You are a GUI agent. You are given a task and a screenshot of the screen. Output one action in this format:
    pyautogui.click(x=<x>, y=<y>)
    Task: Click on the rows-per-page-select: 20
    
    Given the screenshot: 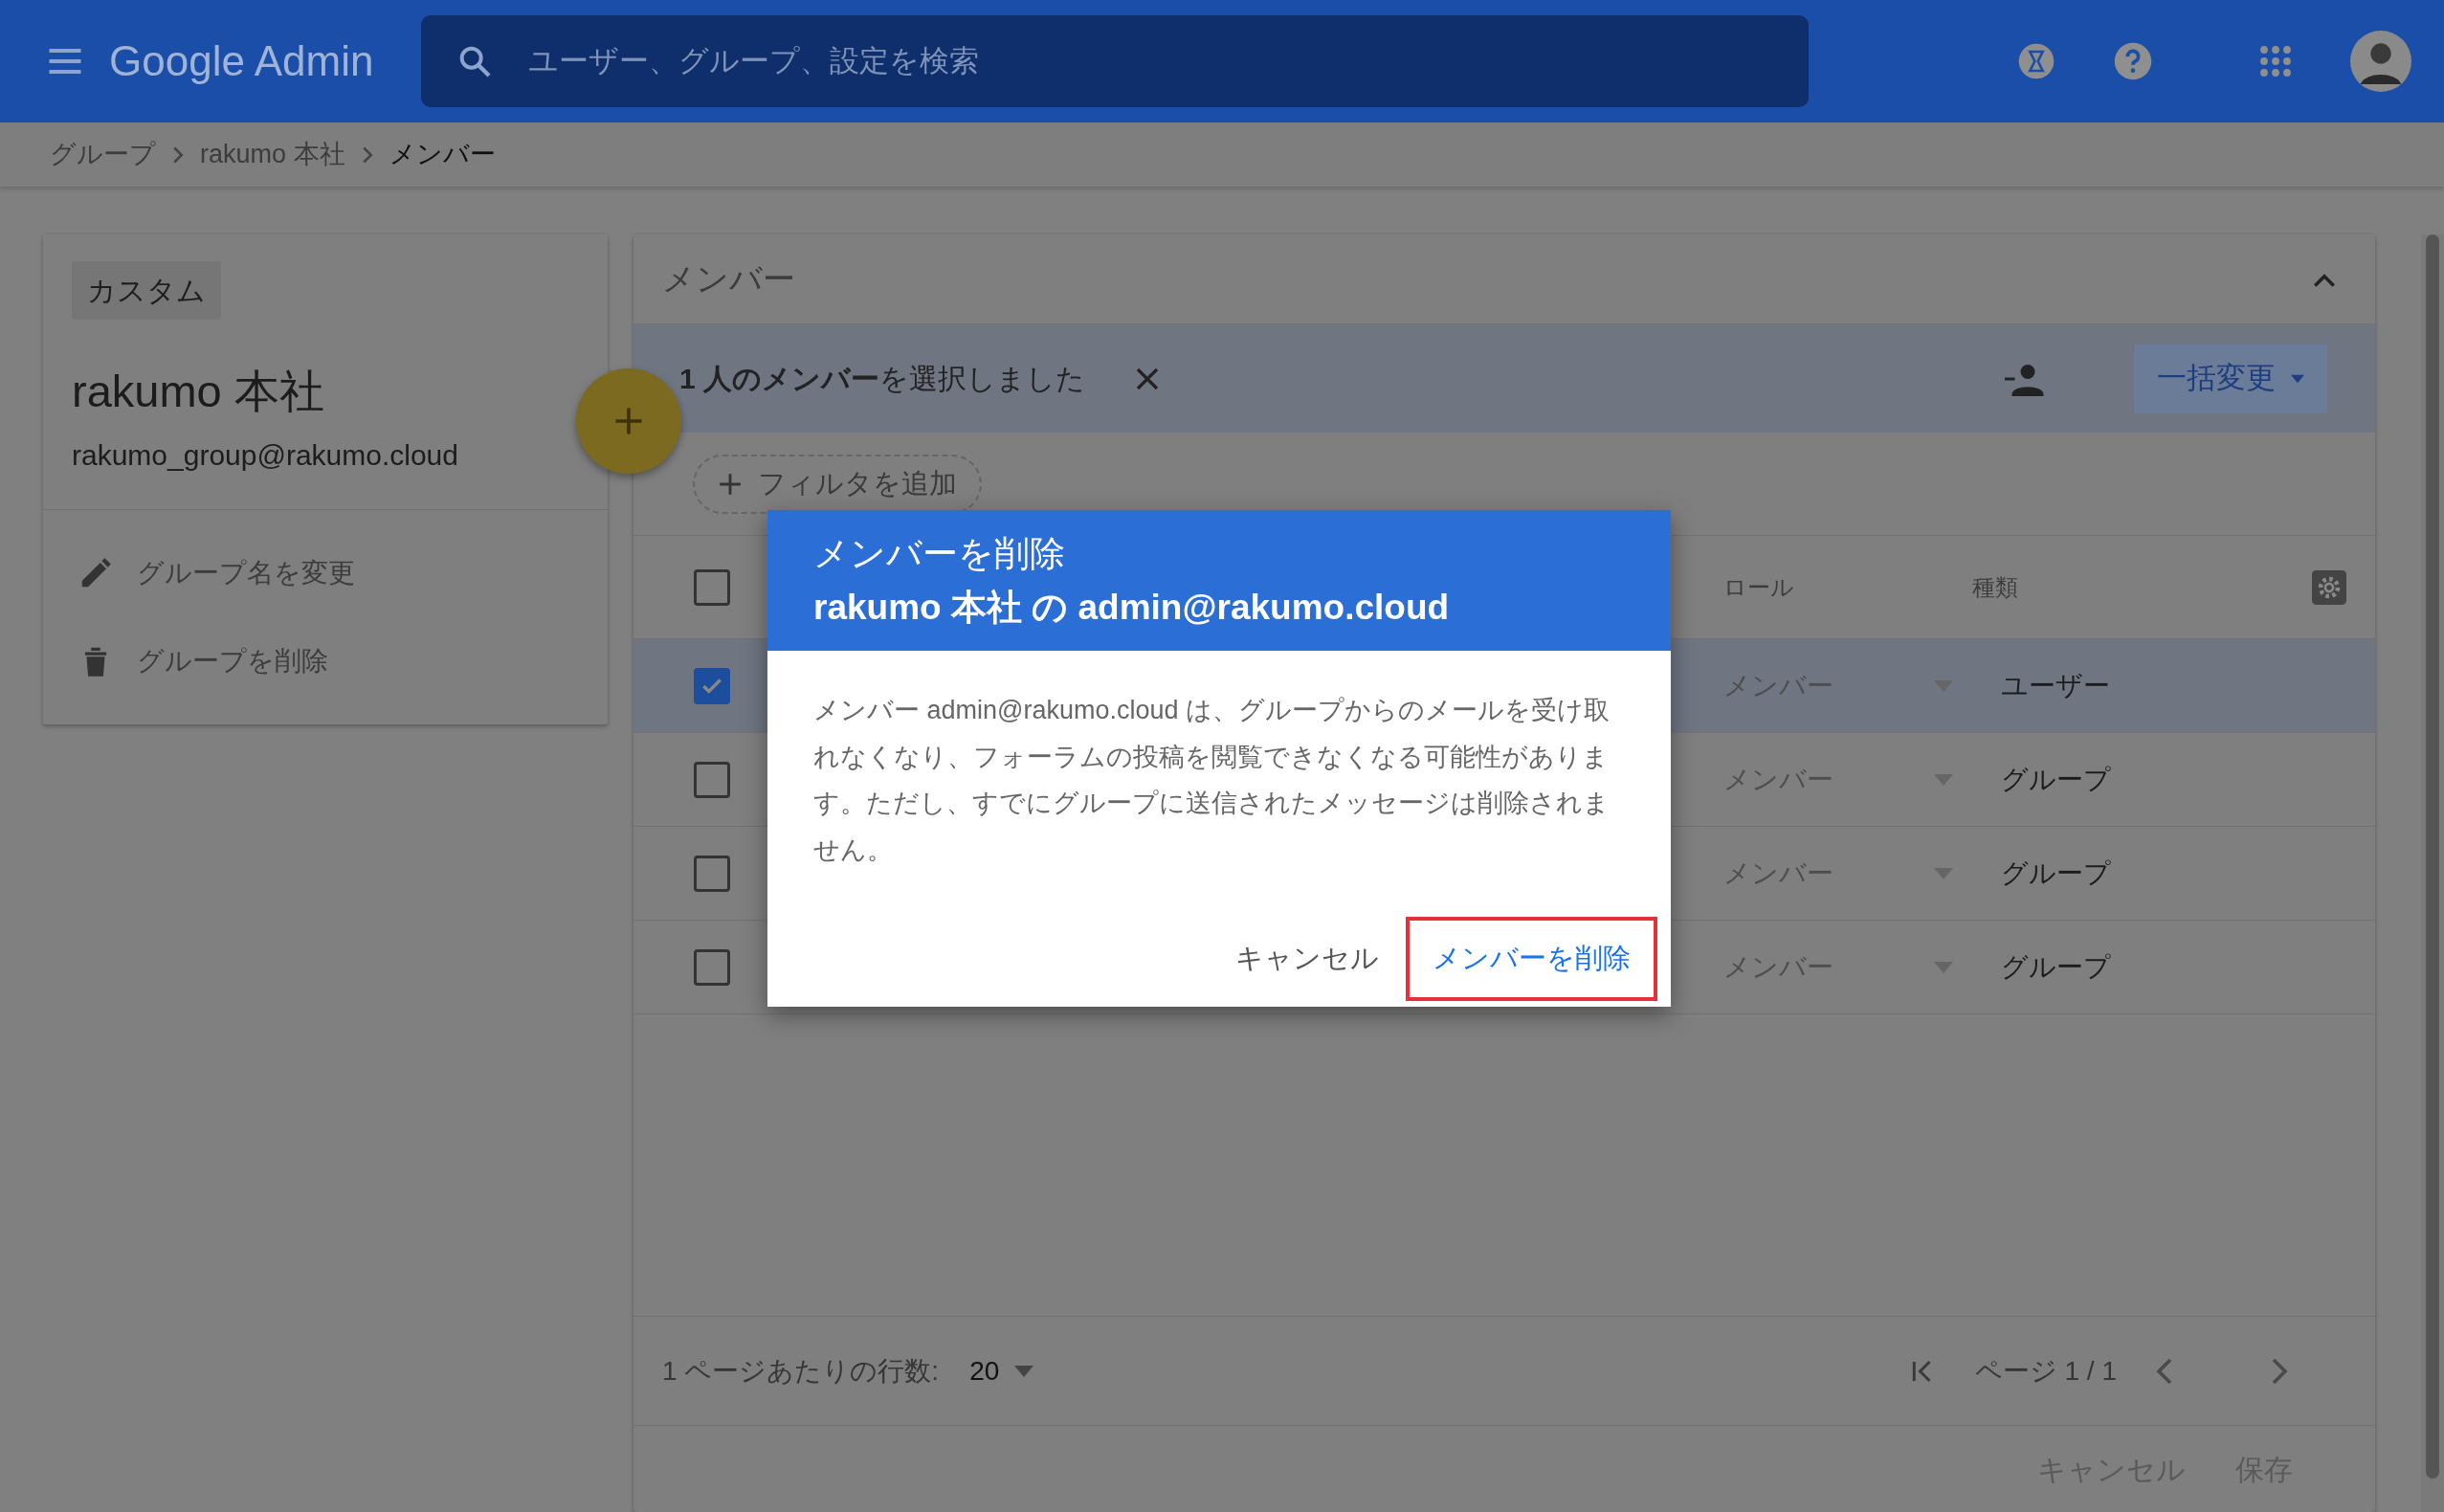 What is the action you would take?
    pyautogui.click(x=1001, y=1370)
    